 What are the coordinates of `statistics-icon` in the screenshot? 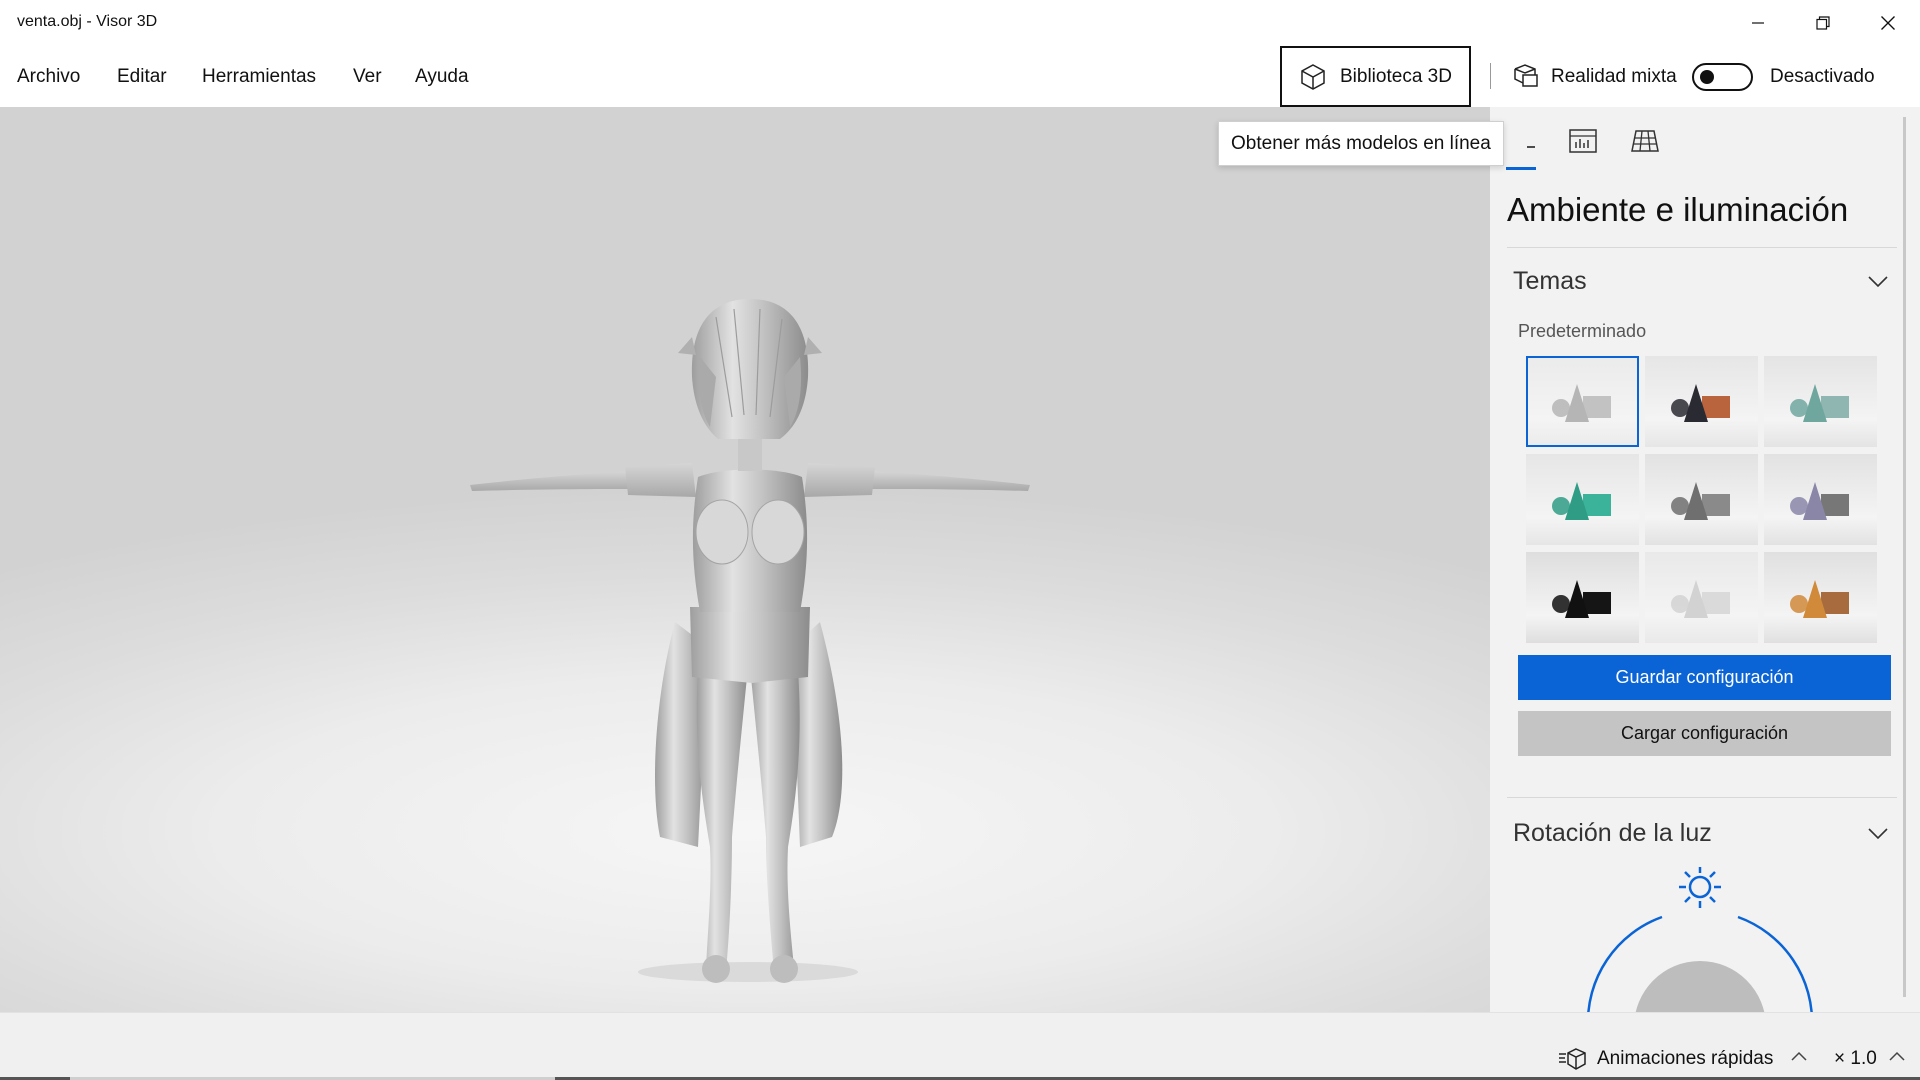 It's located at (1583, 141).